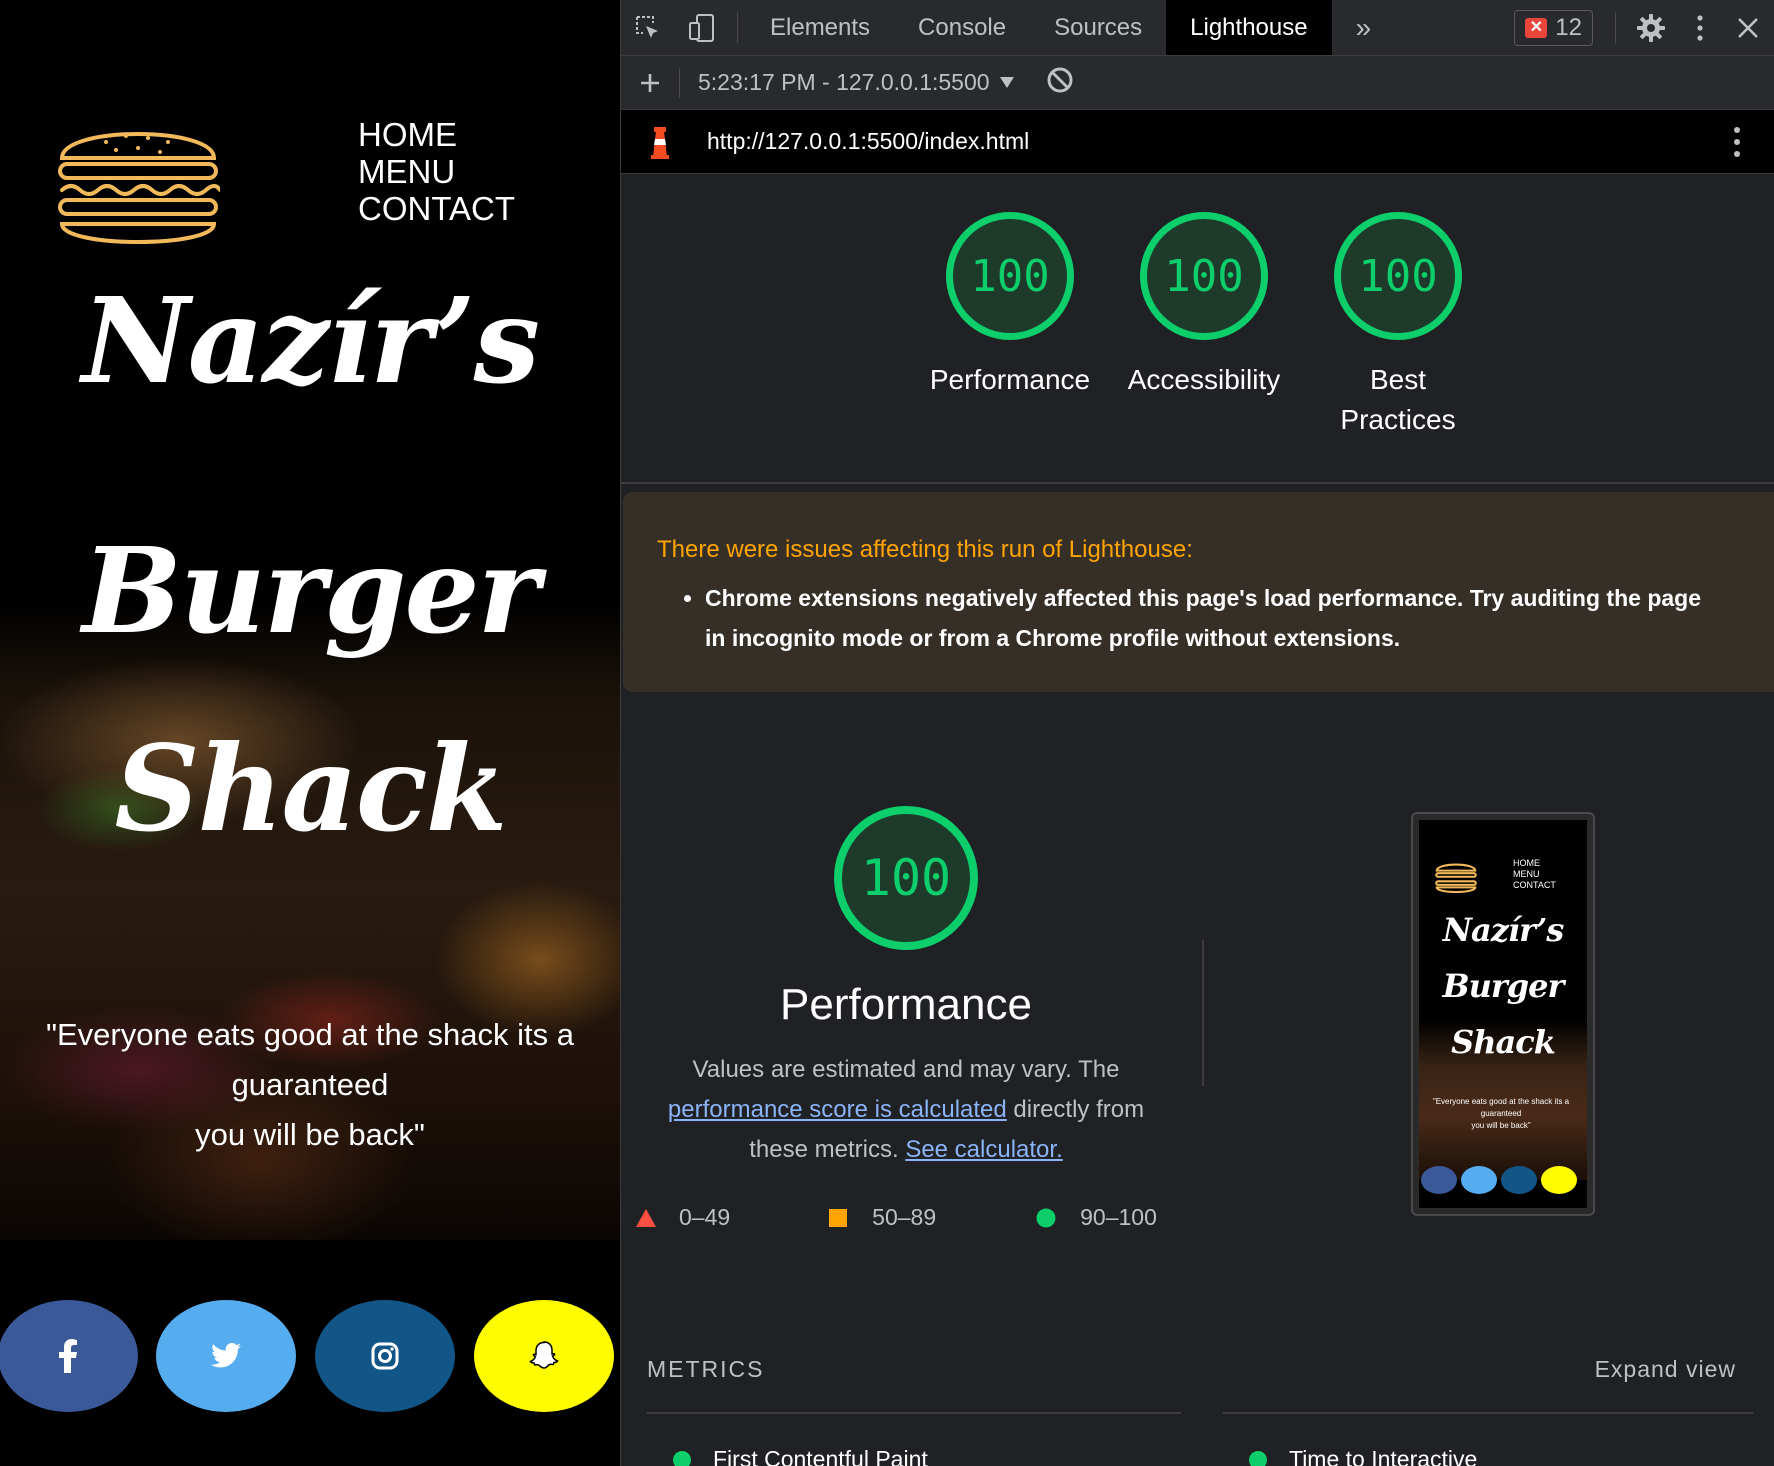 This screenshot has width=1774, height=1466. I want to click on tab-lighthouse: Lighthouse, so click(1249, 27).